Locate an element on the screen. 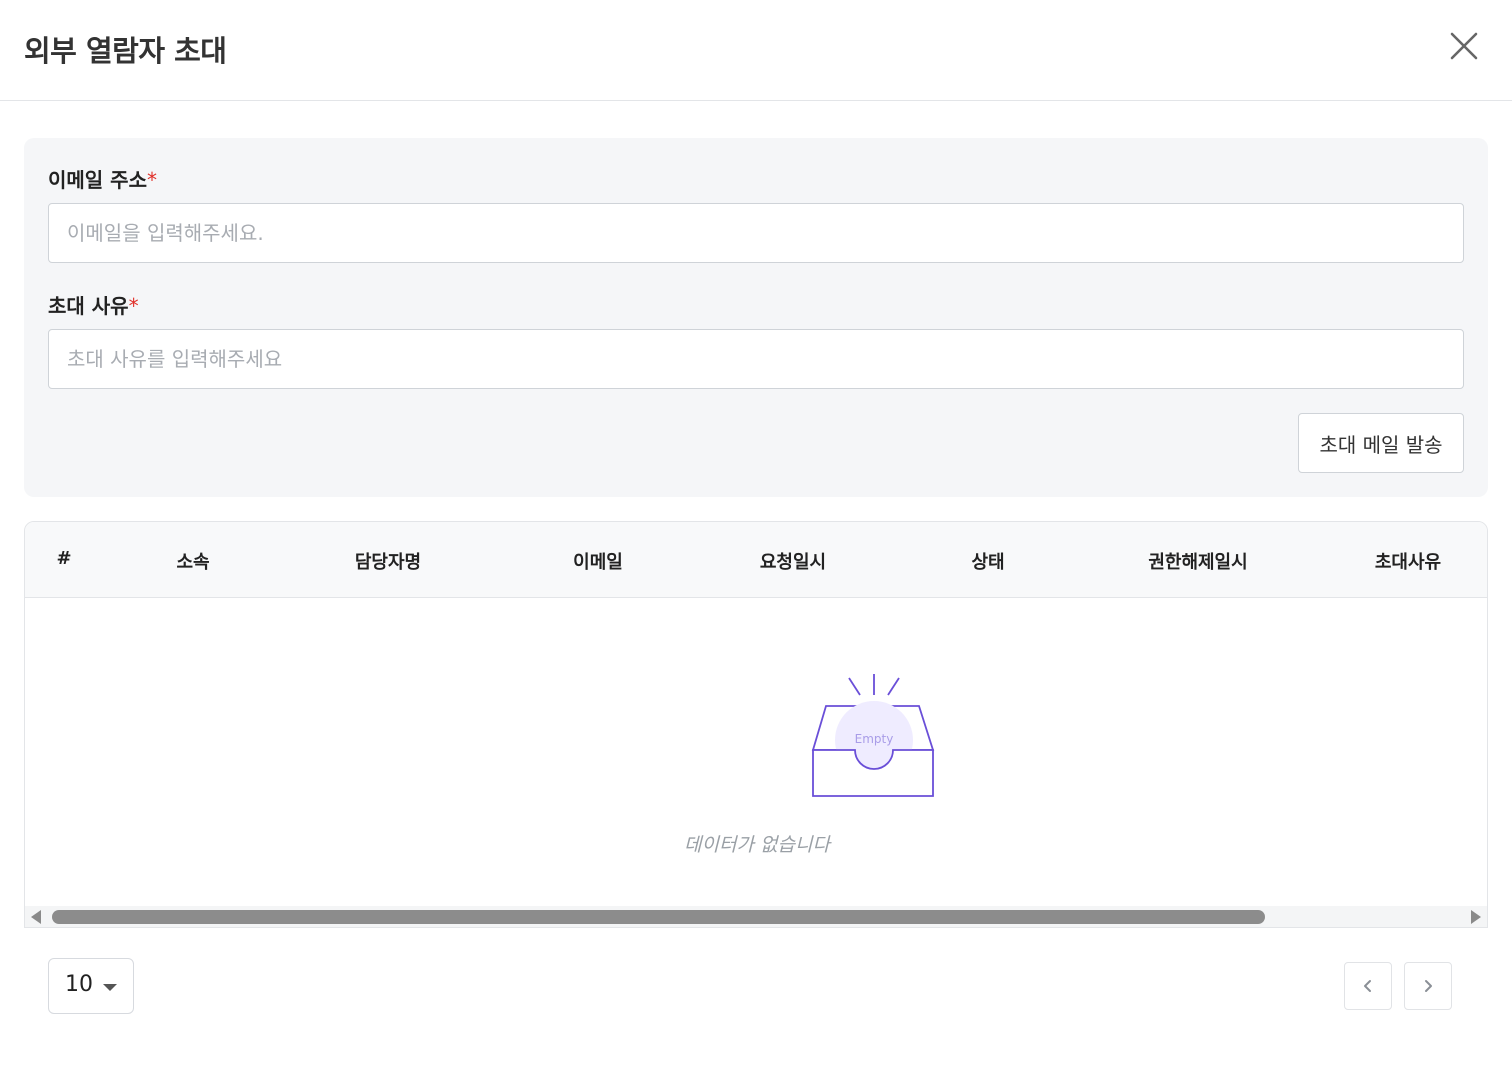 The image size is (1512, 1066). page-size-value: 10 is located at coordinates (79, 984).